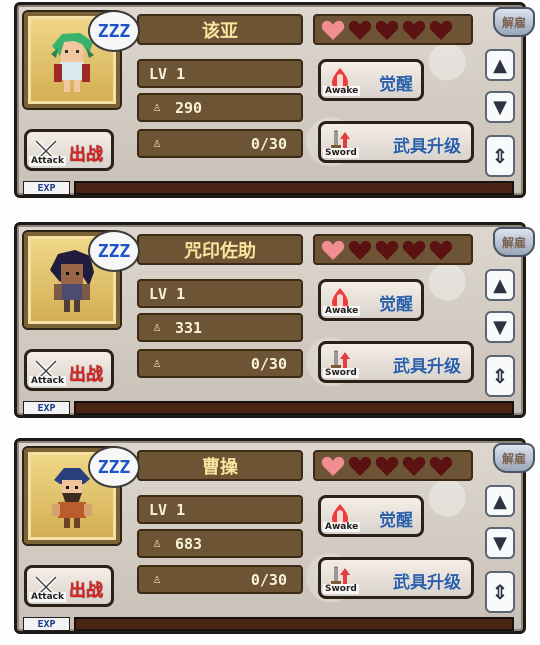  Describe the element at coordinates (189, 543) in the screenshot. I see `cost-value: 683` at that location.